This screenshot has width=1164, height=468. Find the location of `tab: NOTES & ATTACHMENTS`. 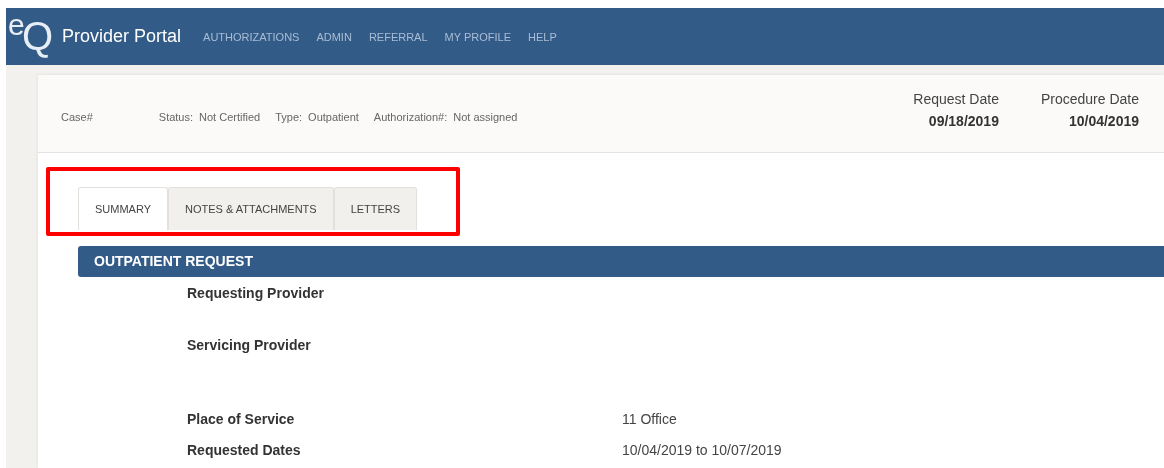

tab: NOTES & ATTACHMENTS is located at coordinates (251, 208).